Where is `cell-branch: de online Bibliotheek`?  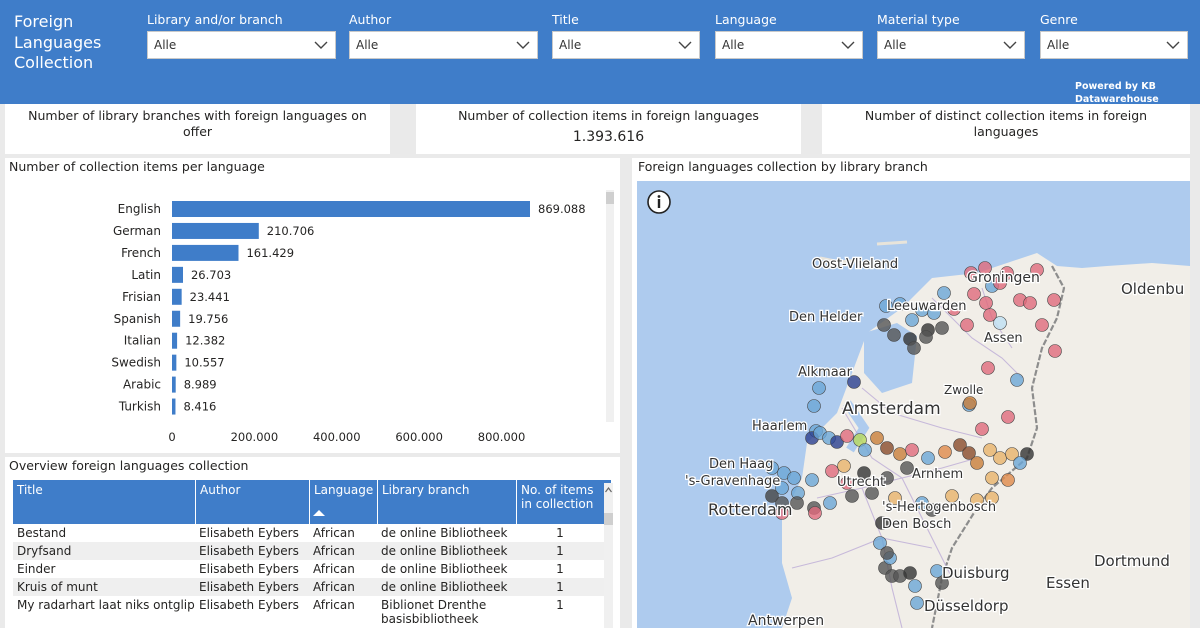
cell-branch: de online Bibliotheek is located at coordinates (444, 569).